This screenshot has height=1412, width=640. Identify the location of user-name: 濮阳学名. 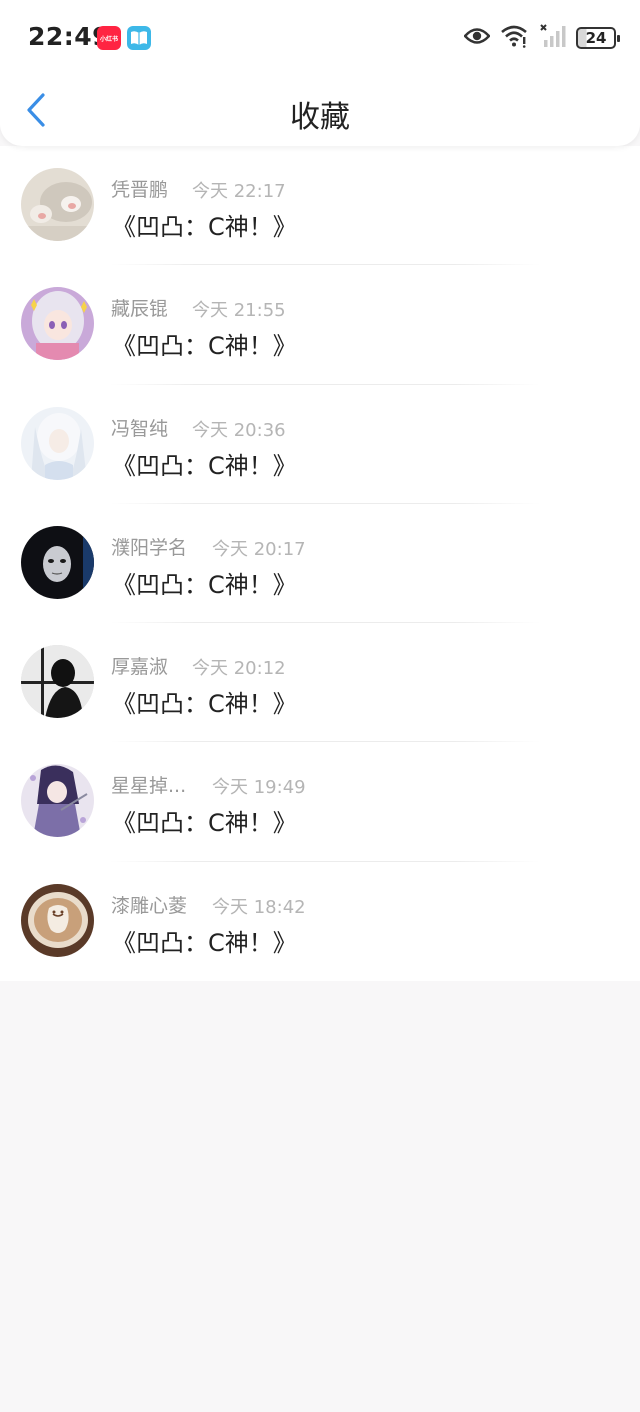
(149, 547).